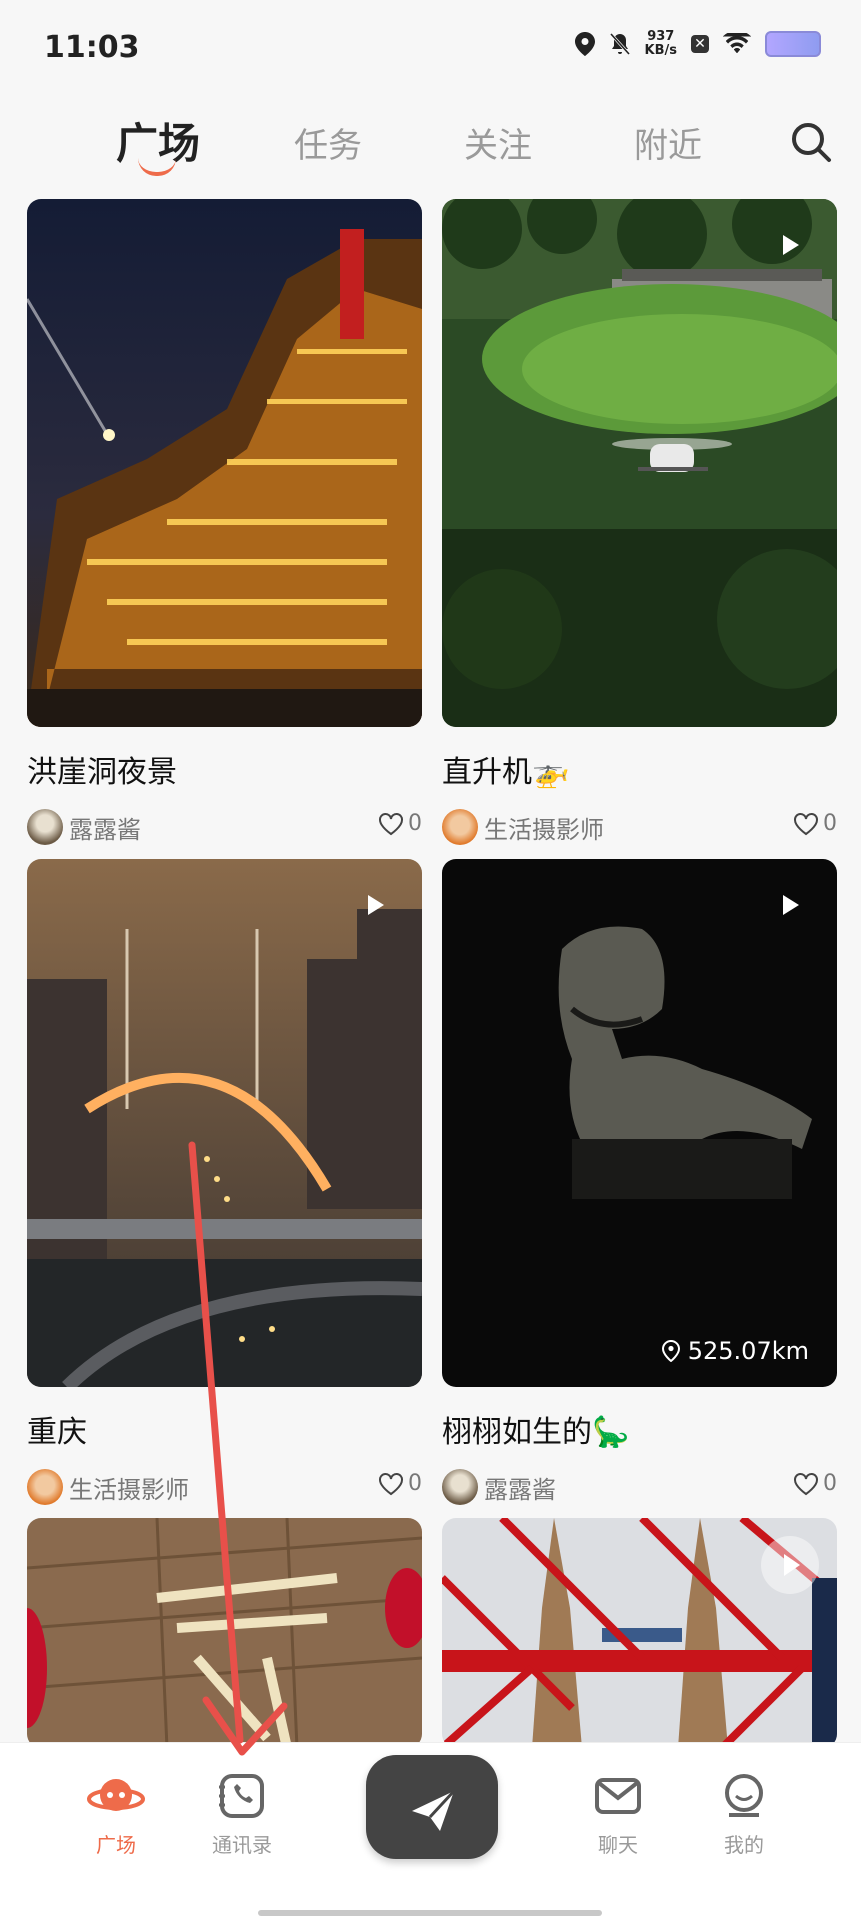 This screenshot has height=1921, width=861. What do you see at coordinates (116, 1814) in the screenshot?
I see `nav-plaza: 广场` at bounding box center [116, 1814].